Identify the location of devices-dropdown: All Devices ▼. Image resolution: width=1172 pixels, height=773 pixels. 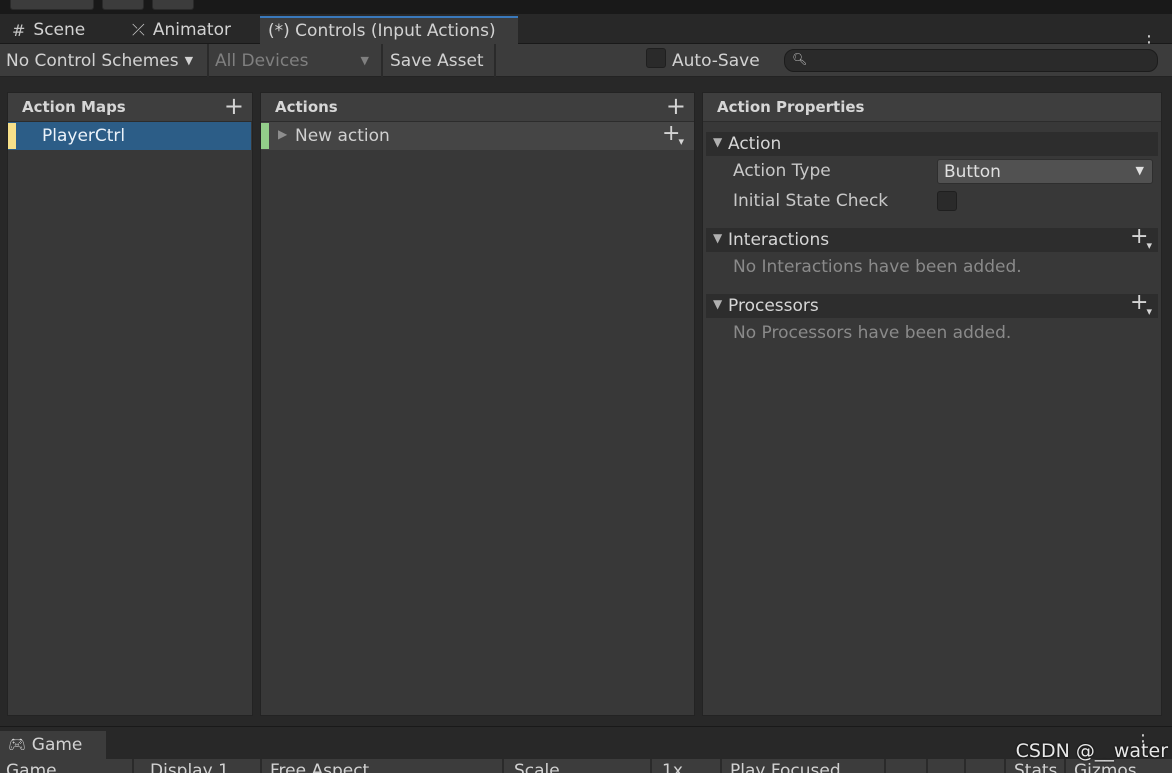
(295, 60).